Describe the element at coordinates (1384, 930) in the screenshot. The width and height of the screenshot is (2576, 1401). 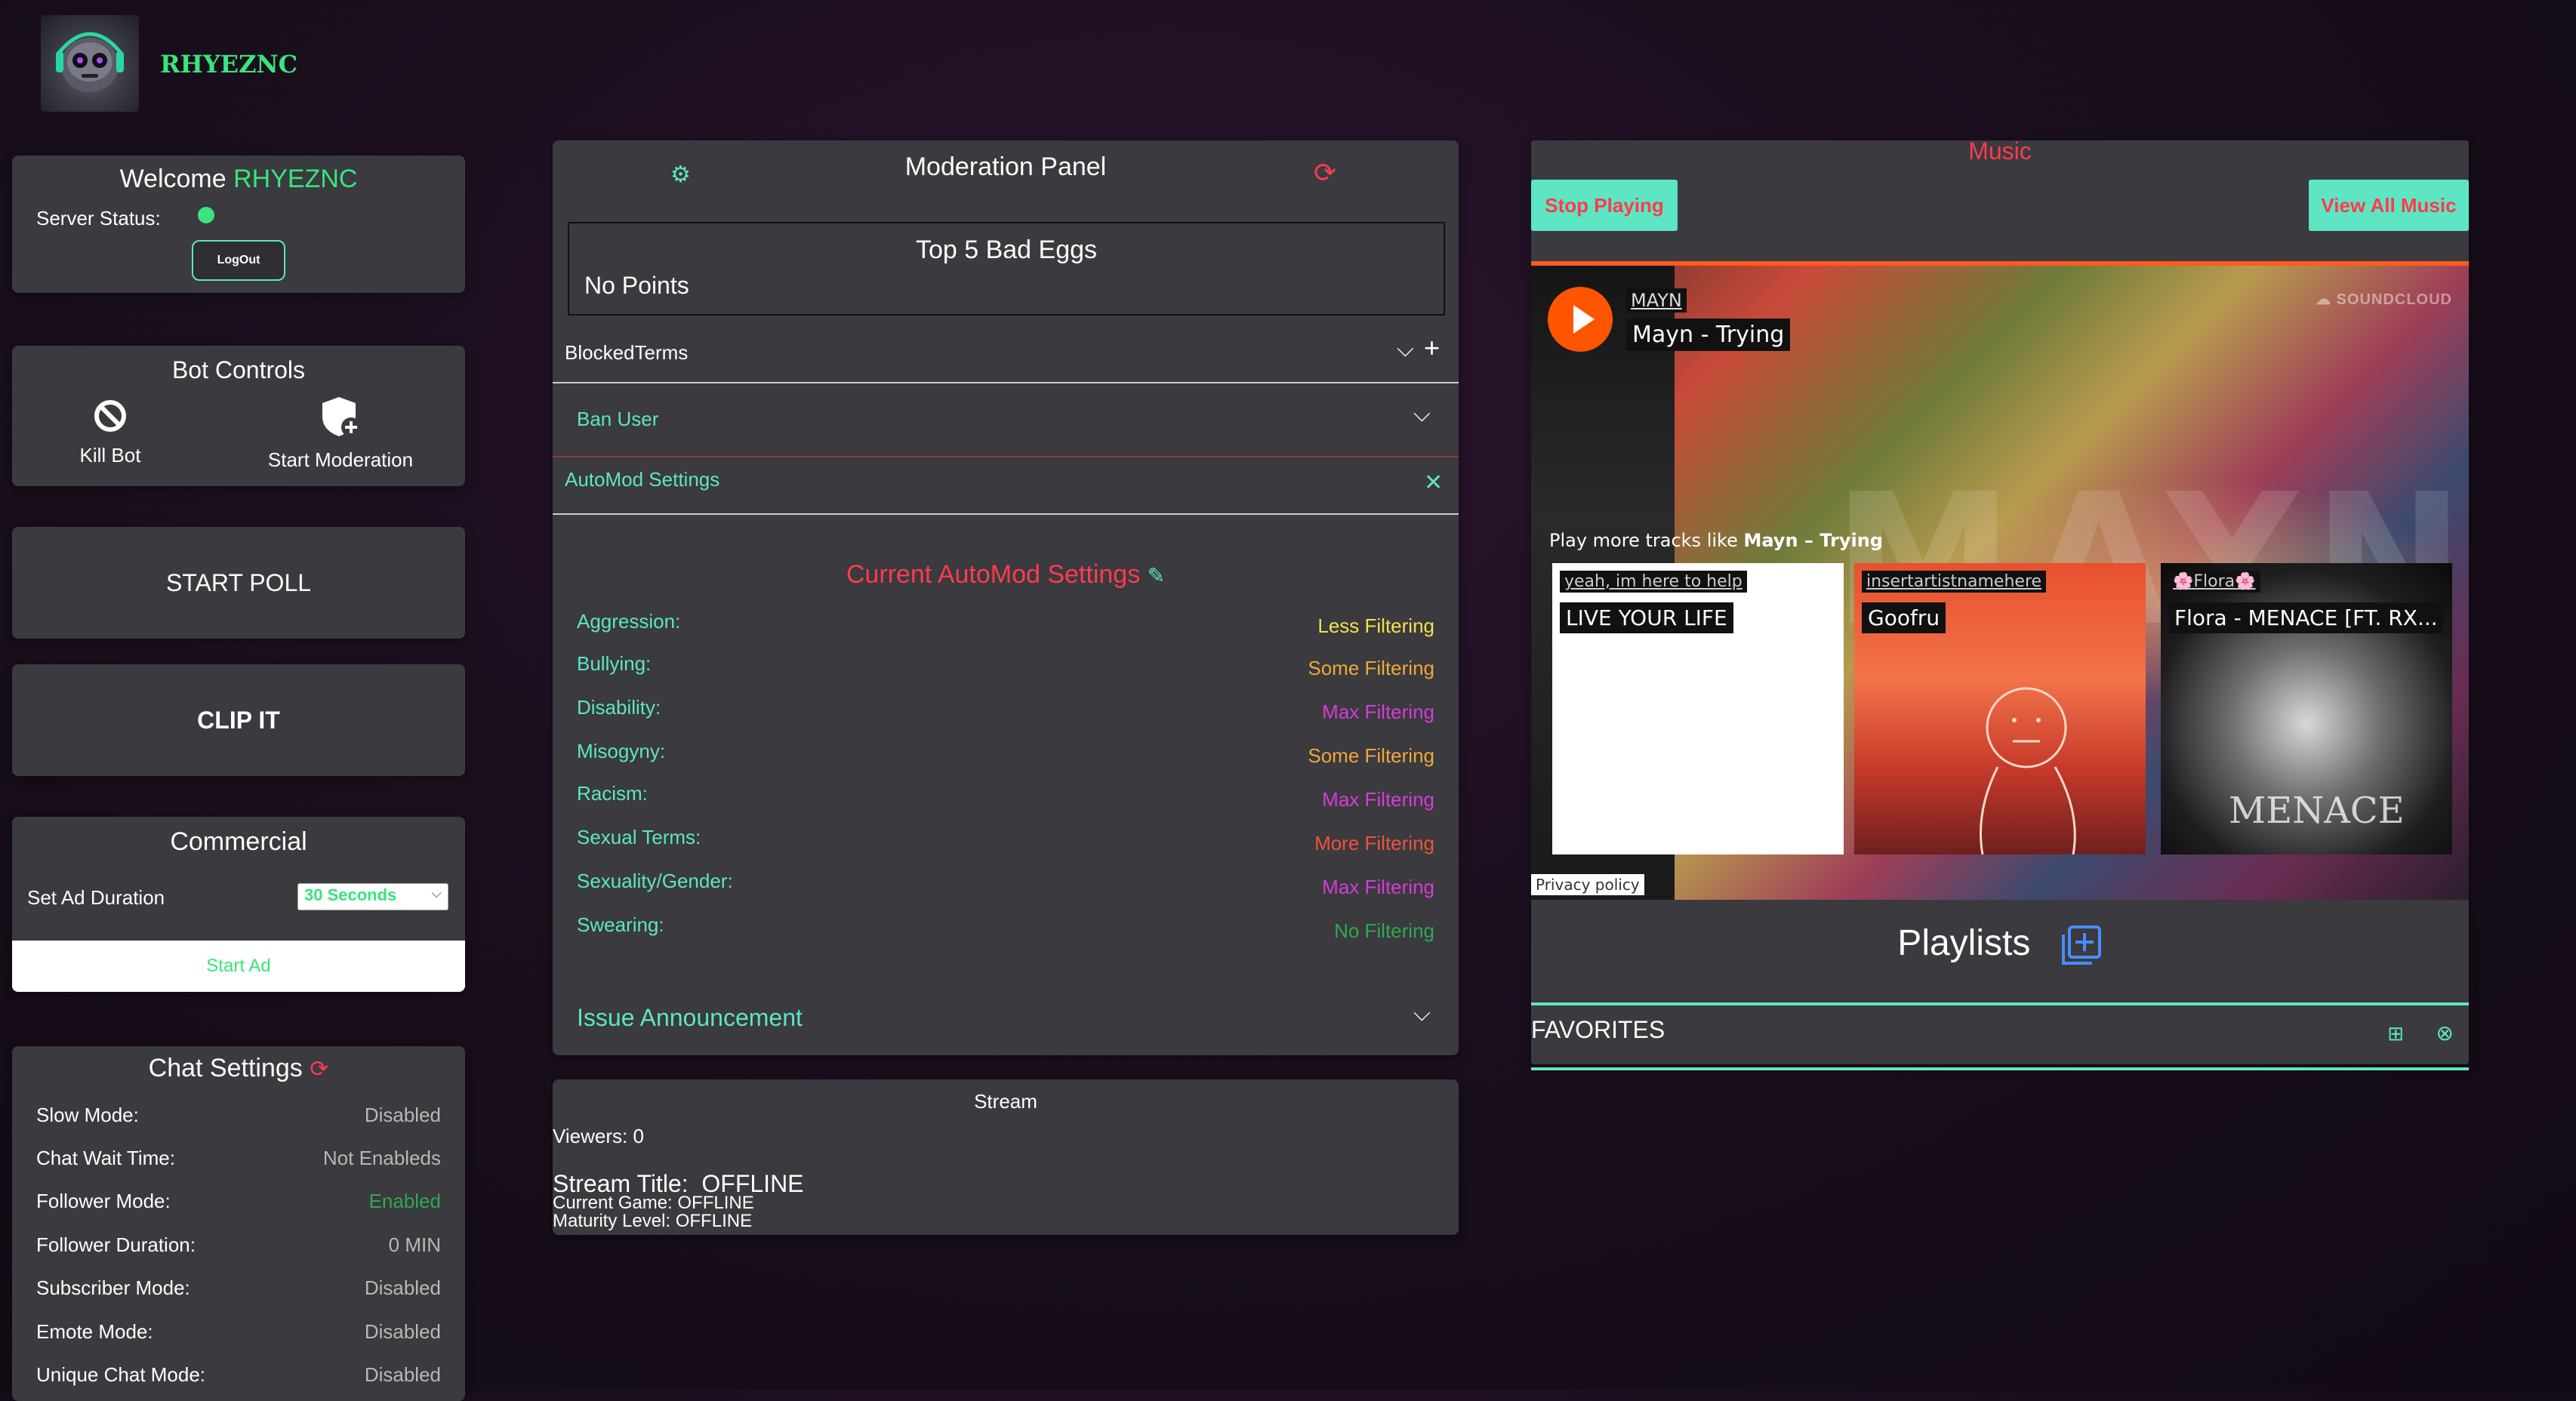
I see `automod-value: No Filtering` at that location.